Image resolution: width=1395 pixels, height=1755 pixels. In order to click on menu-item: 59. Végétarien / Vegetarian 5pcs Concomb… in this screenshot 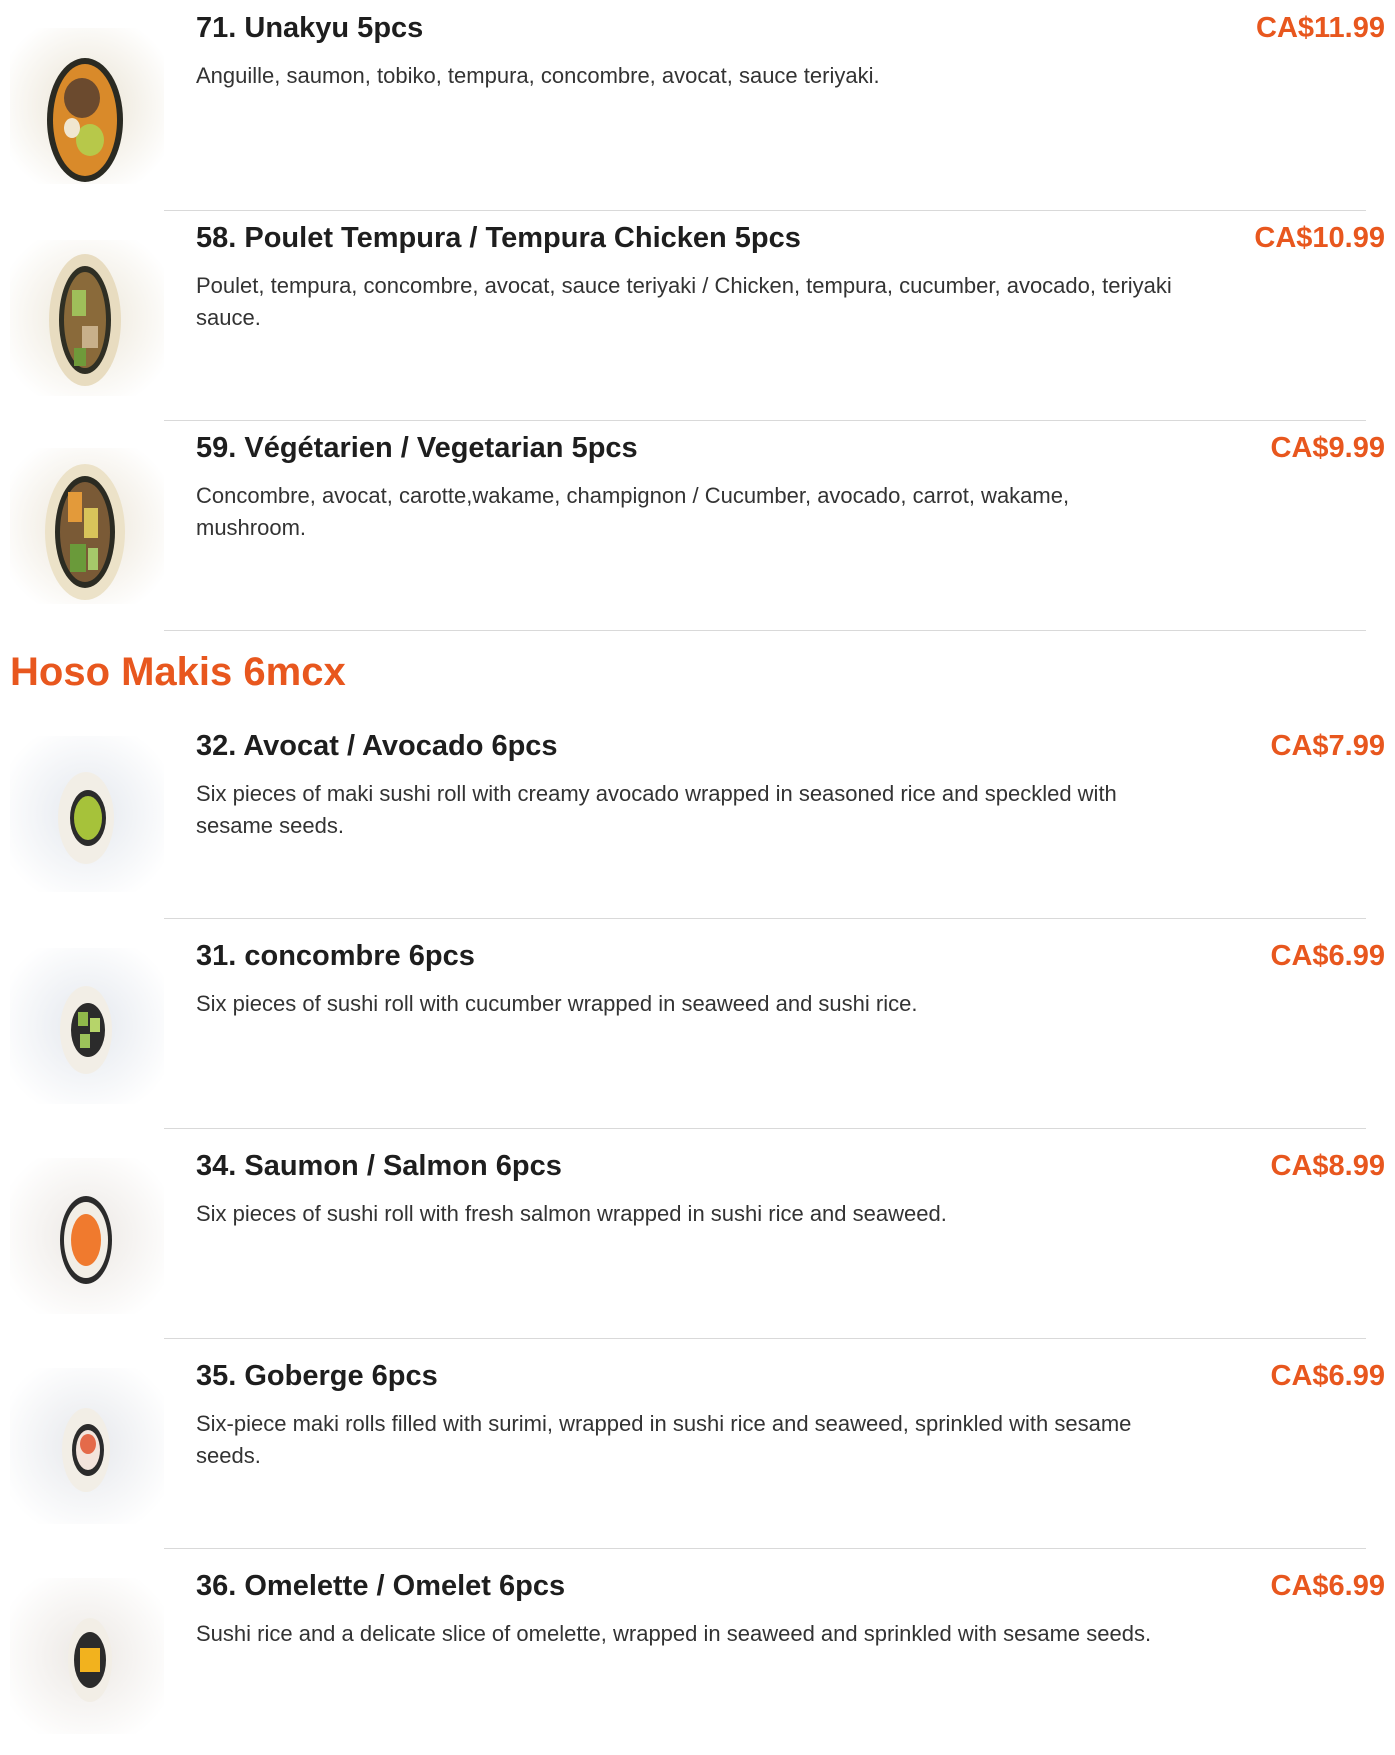, I will do `click(697, 514)`.